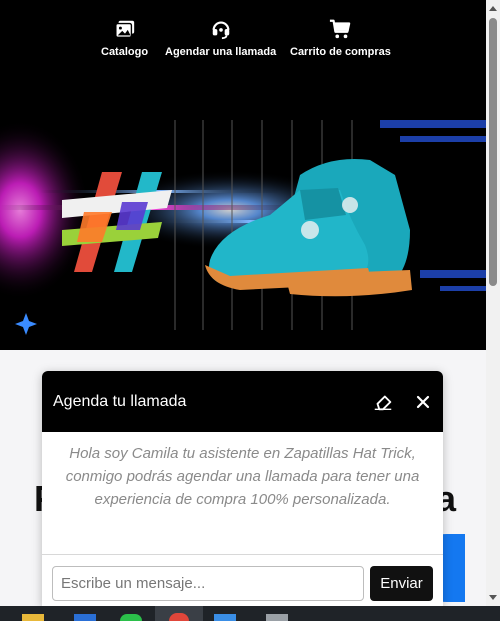 This screenshot has height=621, width=500. Describe the element at coordinates (493, 597) in the screenshot. I see `scroll-down-arrow-icon` at that location.